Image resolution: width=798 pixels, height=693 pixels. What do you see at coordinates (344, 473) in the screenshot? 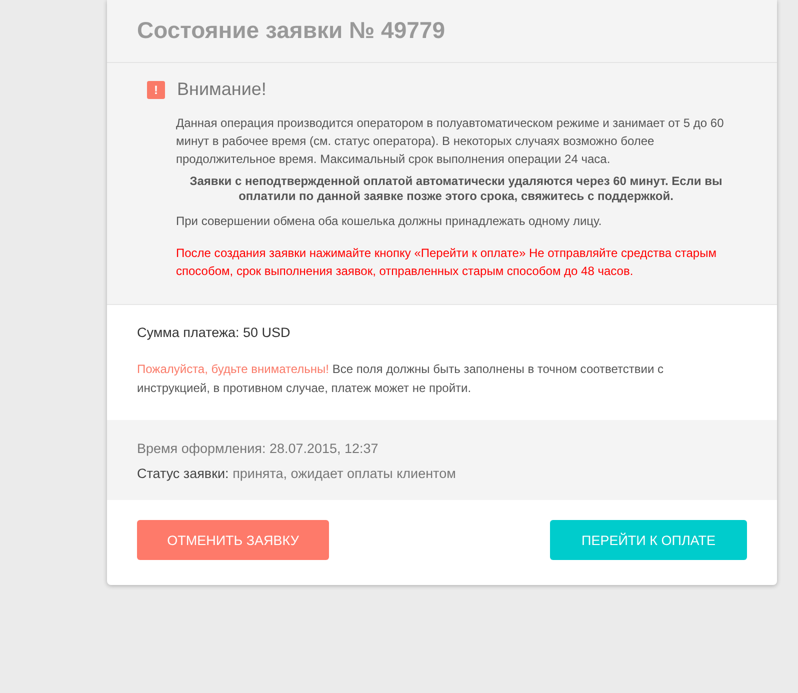
I see `status-value: принята, ожидает оплаты клиентом` at bounding box center [344, 473].